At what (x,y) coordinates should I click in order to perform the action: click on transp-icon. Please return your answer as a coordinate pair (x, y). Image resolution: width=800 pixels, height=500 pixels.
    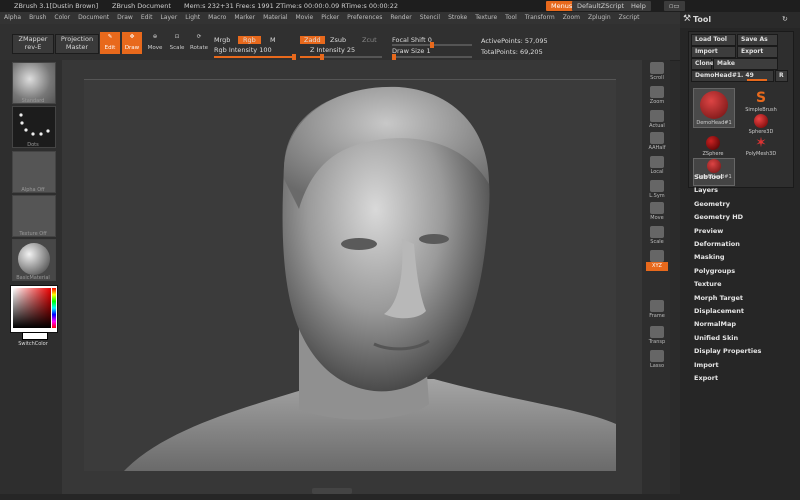
    Looking at the image, I should click on (657, 332).